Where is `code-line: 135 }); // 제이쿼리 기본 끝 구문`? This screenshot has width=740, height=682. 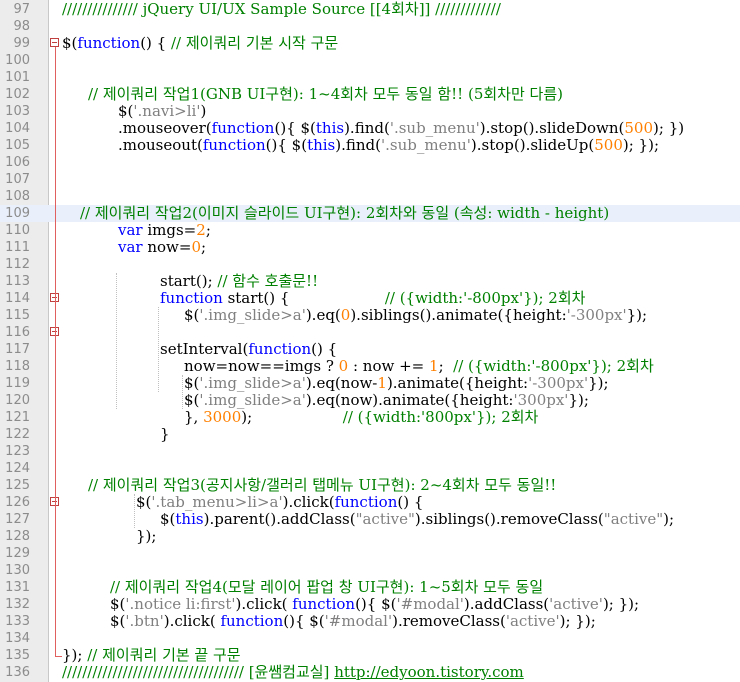
code-line: 135 }); // 제이쿼리 기본 끝 구문 is located at coordinates (370, 655).